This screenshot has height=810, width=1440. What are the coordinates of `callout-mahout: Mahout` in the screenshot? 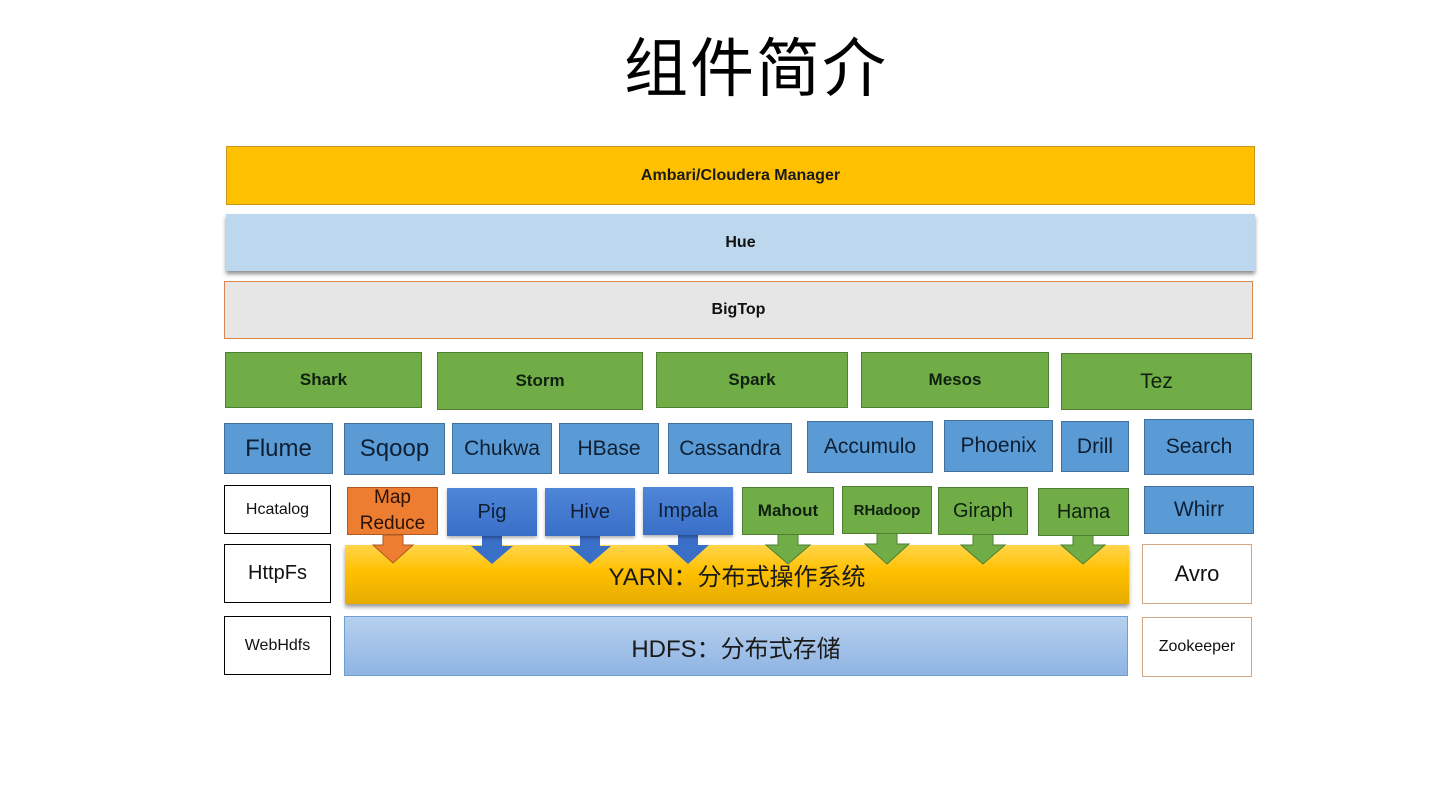 It's located at (788, 526).